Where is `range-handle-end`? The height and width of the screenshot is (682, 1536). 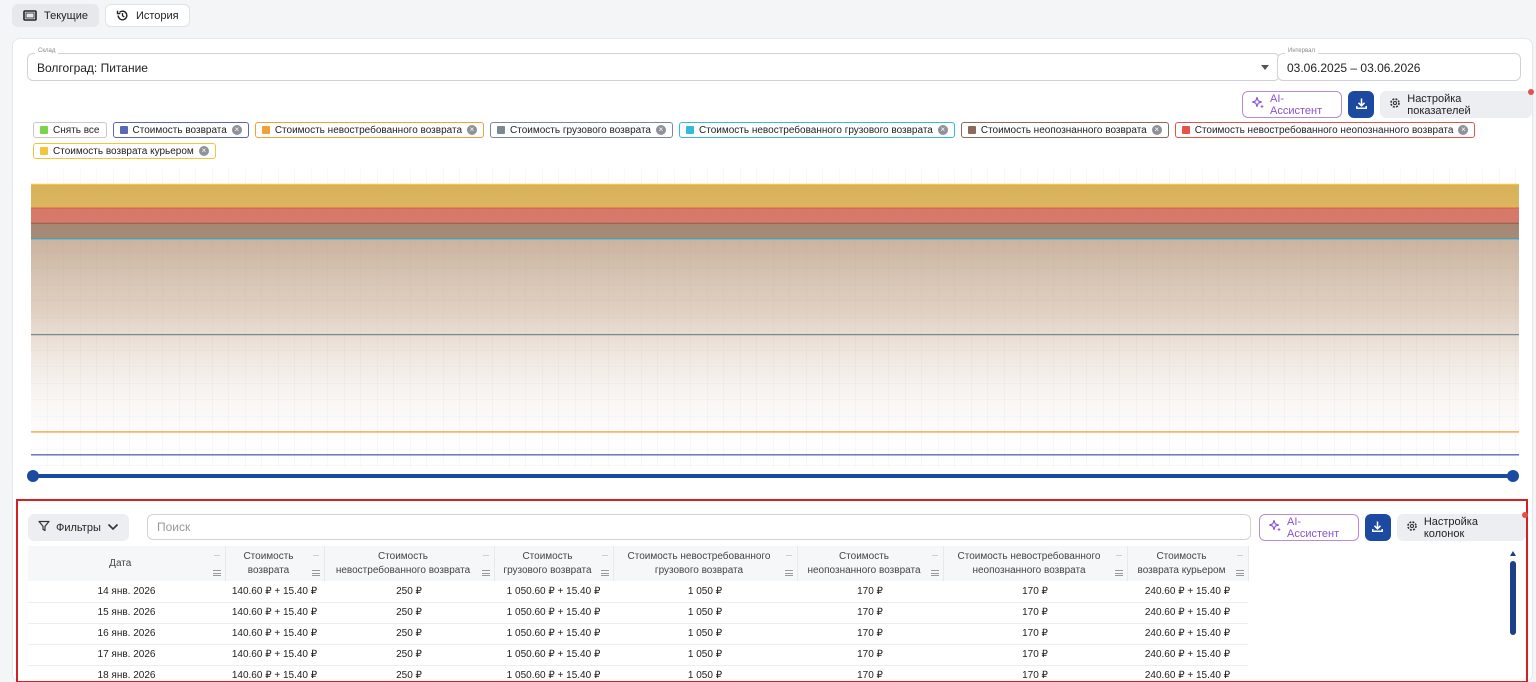
range-handle-end is located at coordinates (1513, 476).